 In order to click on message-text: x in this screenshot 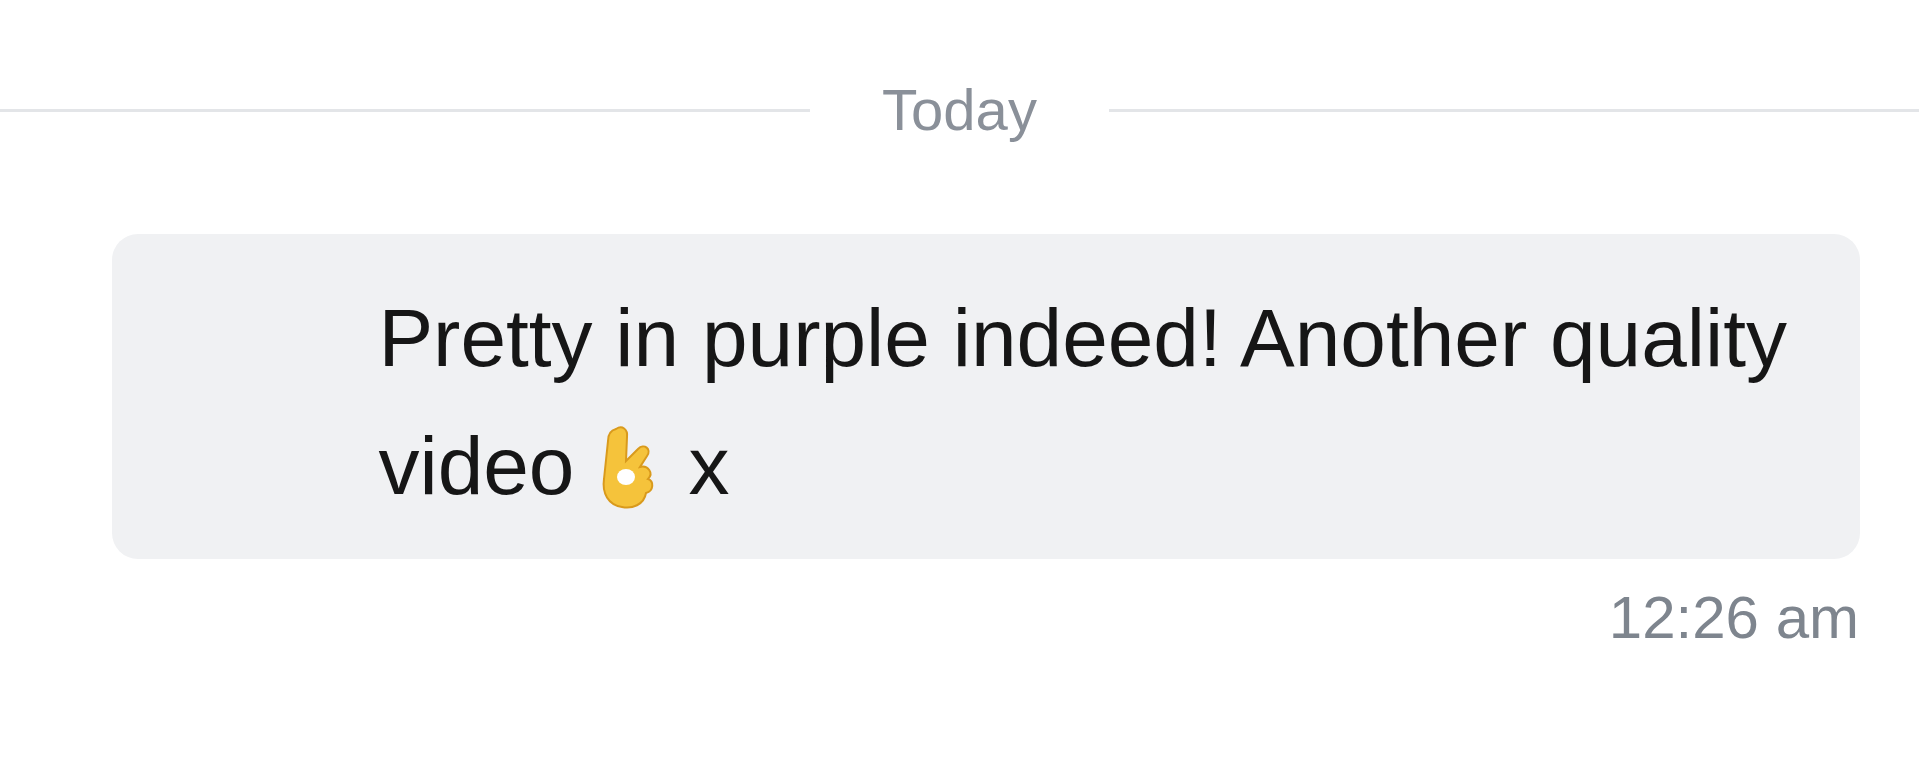, I will do `click(709, 466)`.